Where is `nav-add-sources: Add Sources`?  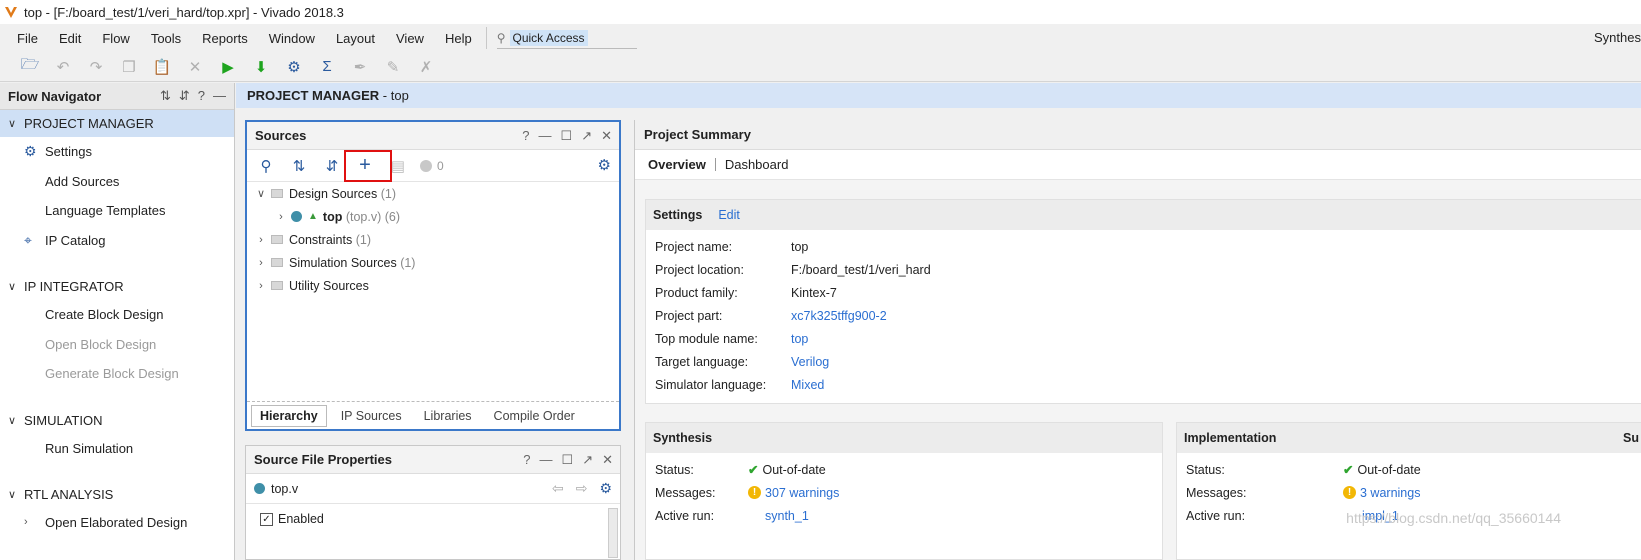 nav-add-sources: Add Sources is located at coordinates (117, 182).